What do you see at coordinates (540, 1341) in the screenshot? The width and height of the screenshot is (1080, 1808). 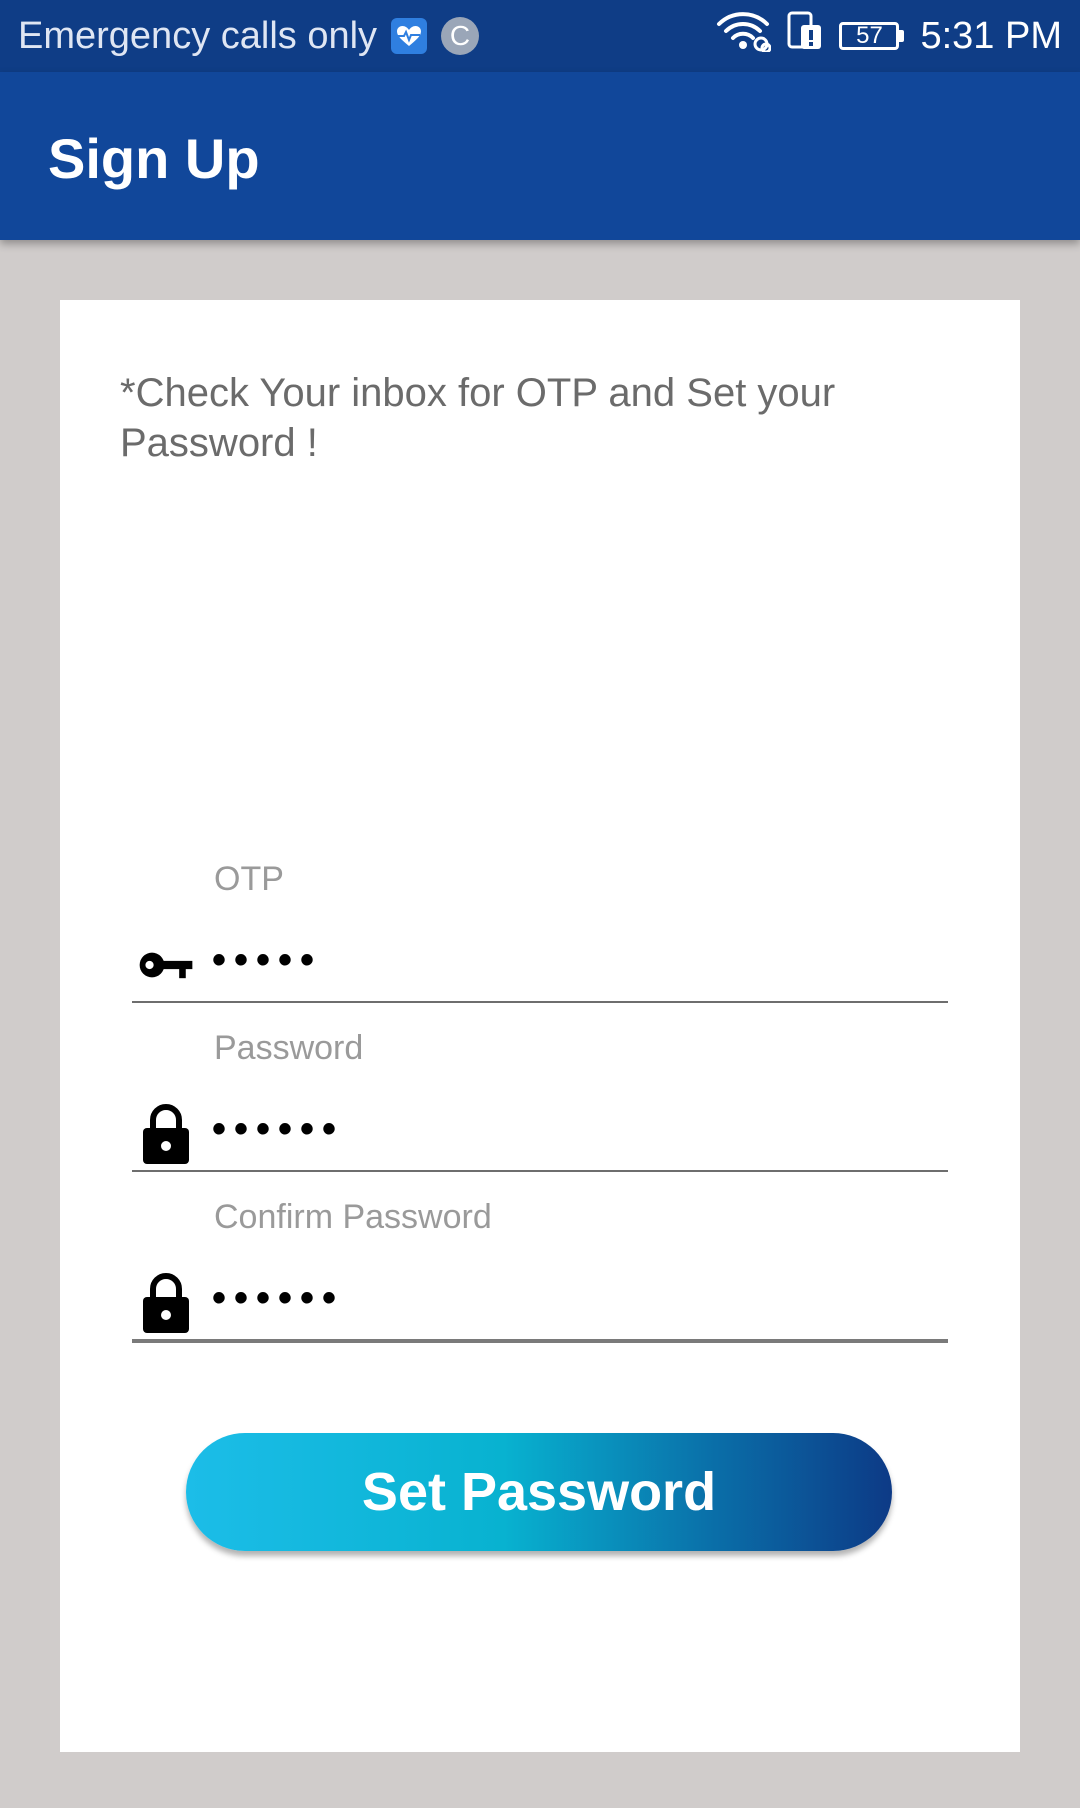 I see `confirm-password-underline` at bounding box center [540, 1341].